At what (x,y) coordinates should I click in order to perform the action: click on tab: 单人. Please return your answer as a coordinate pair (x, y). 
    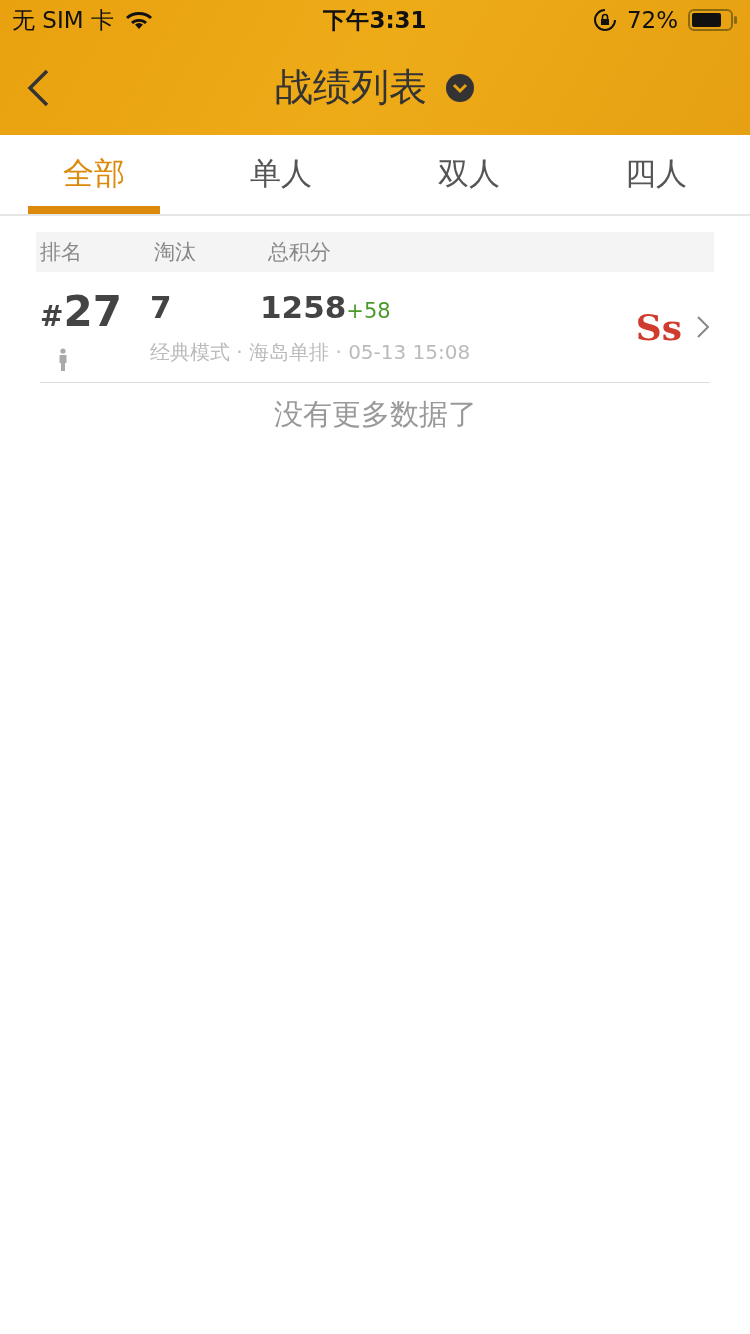
    Looking at the image, I should click on (281, 174).